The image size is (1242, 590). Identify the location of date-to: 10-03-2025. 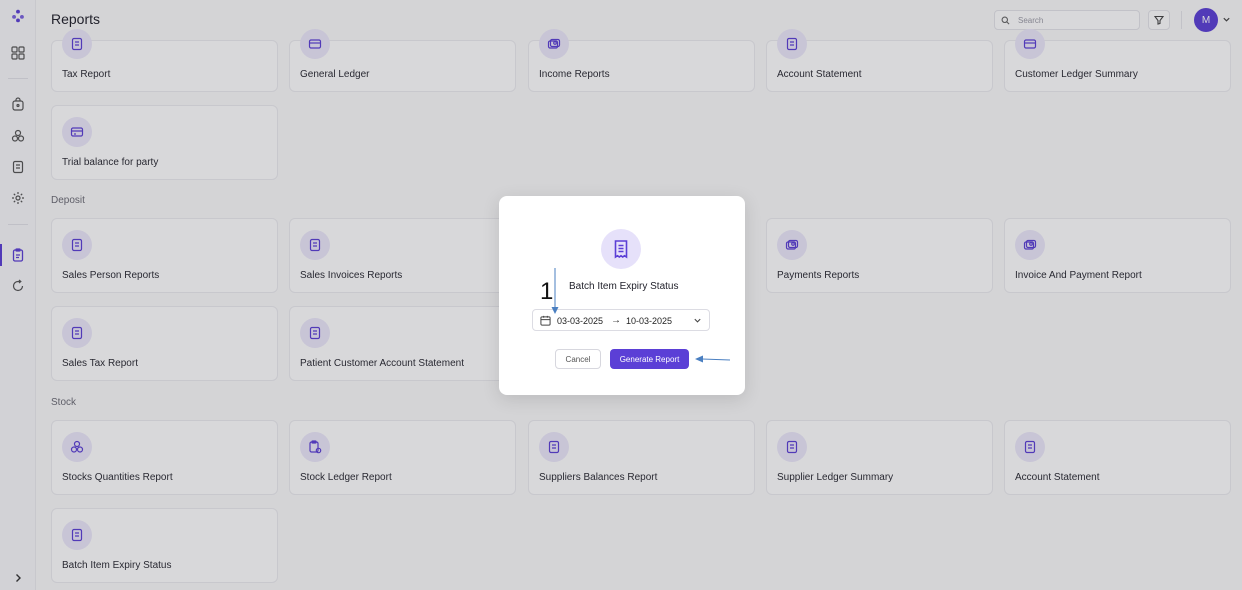
(649, 321).